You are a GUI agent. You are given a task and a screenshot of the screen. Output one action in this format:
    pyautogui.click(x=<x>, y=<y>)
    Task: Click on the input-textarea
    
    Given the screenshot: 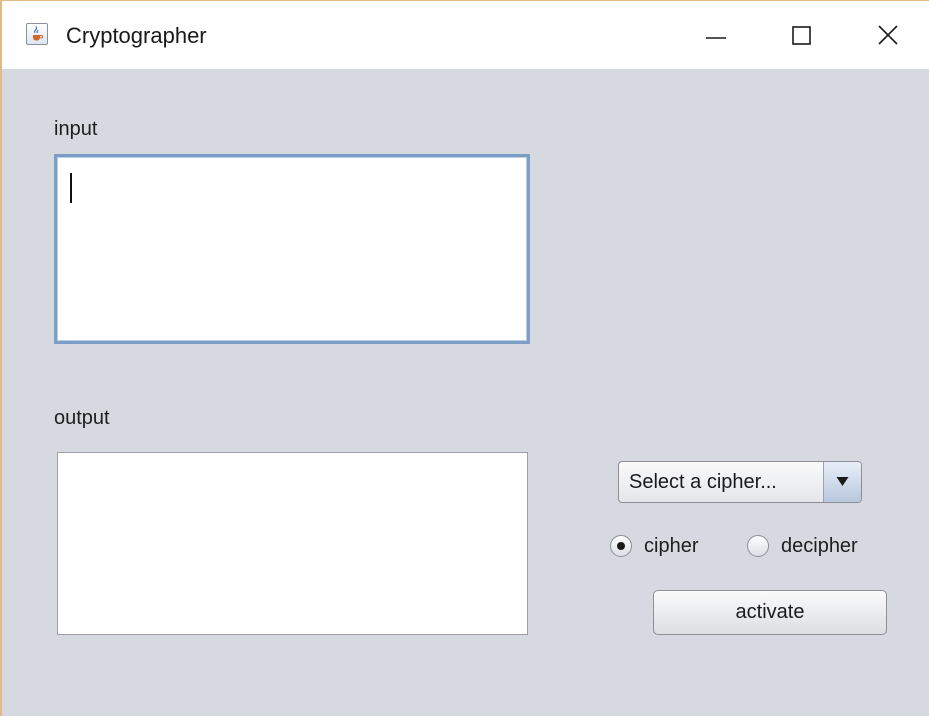 What is the action you would take?
    pyautogui.click(x=292, y=249)
    